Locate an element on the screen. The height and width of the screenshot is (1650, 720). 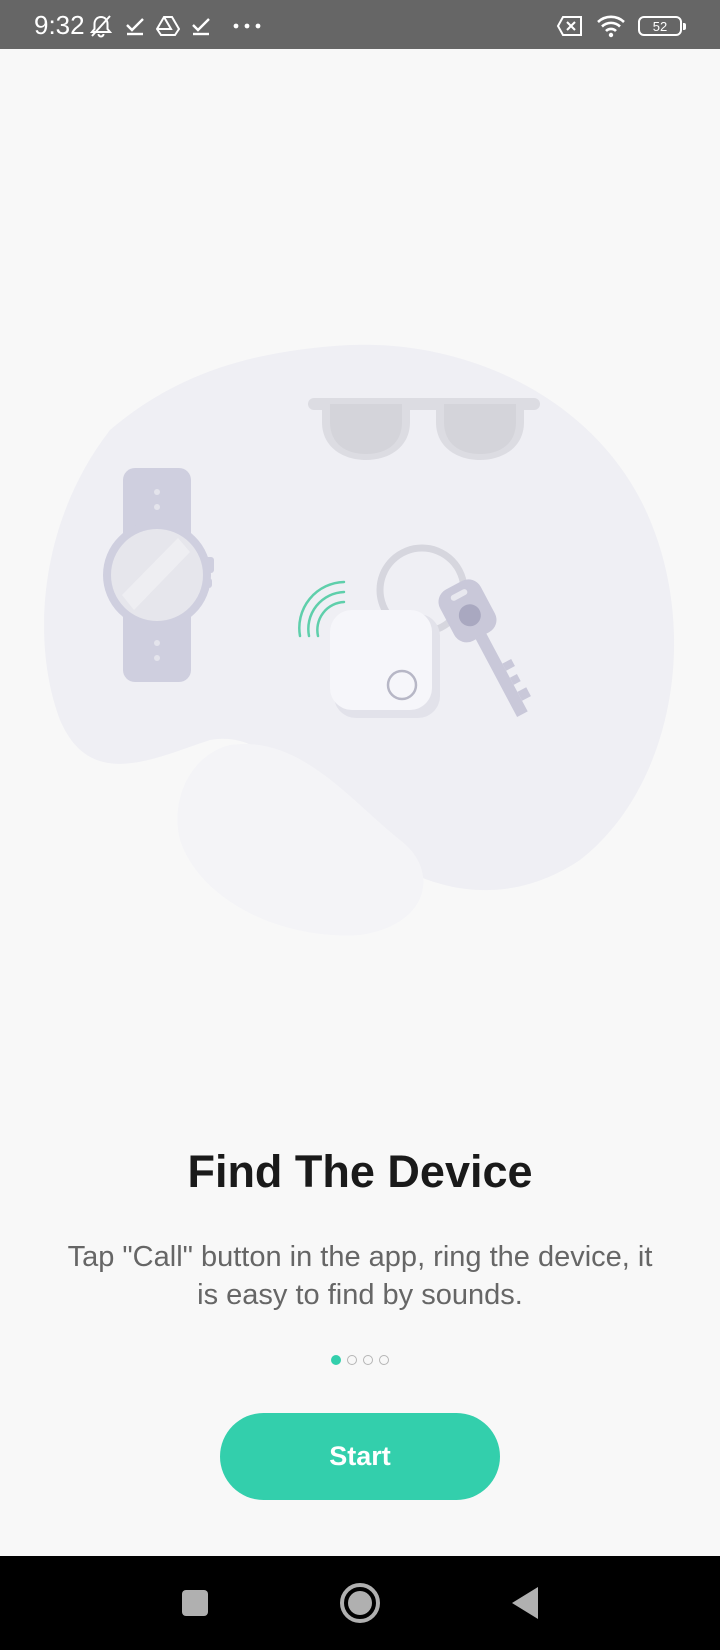
status-bar: 9:32 52 is located at coordinates (360, 24).